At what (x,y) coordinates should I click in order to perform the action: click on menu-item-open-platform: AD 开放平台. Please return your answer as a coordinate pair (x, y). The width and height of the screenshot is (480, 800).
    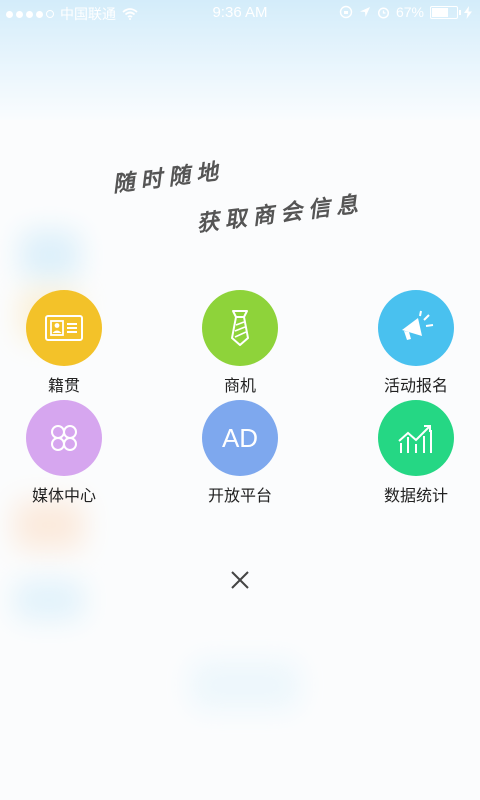
    Looking at the image, I should click on (240, 453).